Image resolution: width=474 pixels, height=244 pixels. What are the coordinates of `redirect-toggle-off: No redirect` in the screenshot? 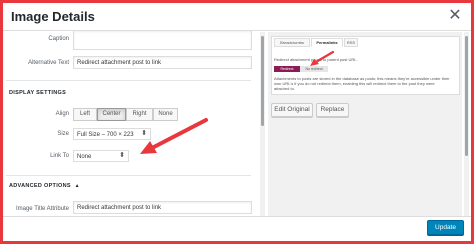 It's located at (314, 69).